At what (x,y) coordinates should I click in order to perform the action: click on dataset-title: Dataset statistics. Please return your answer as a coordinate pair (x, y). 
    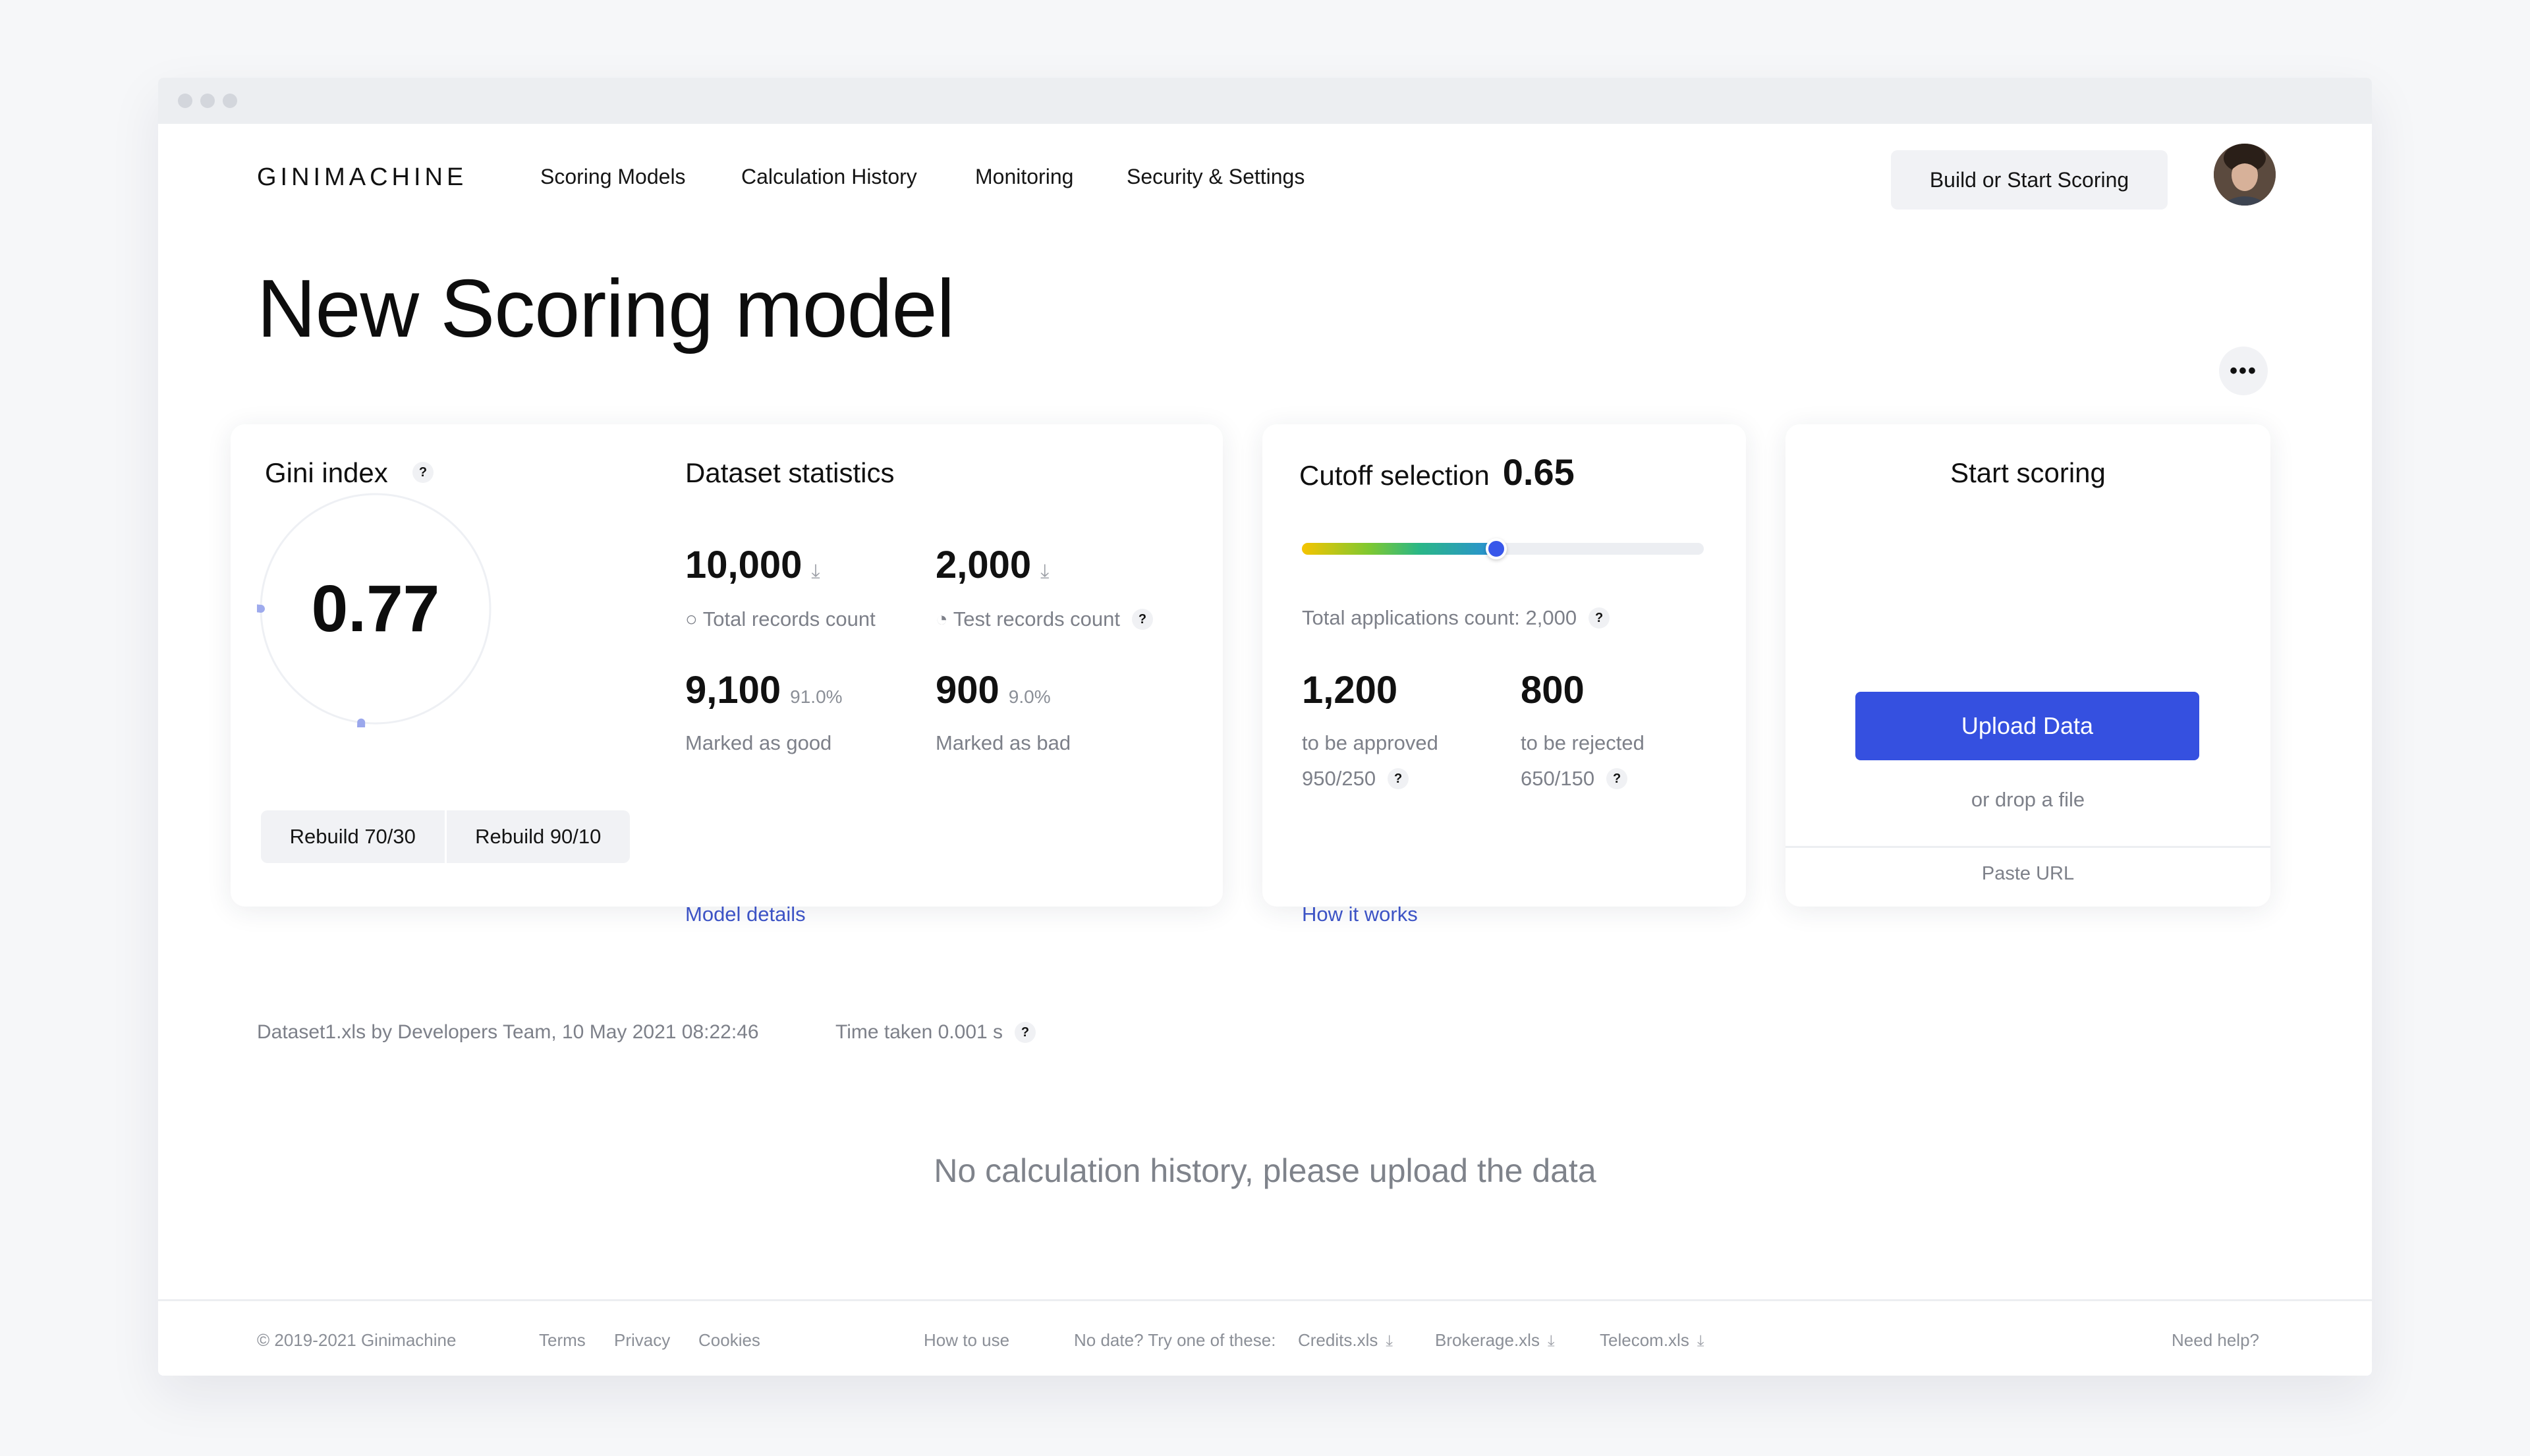
    Looking at the image, I should click on (790, 472).